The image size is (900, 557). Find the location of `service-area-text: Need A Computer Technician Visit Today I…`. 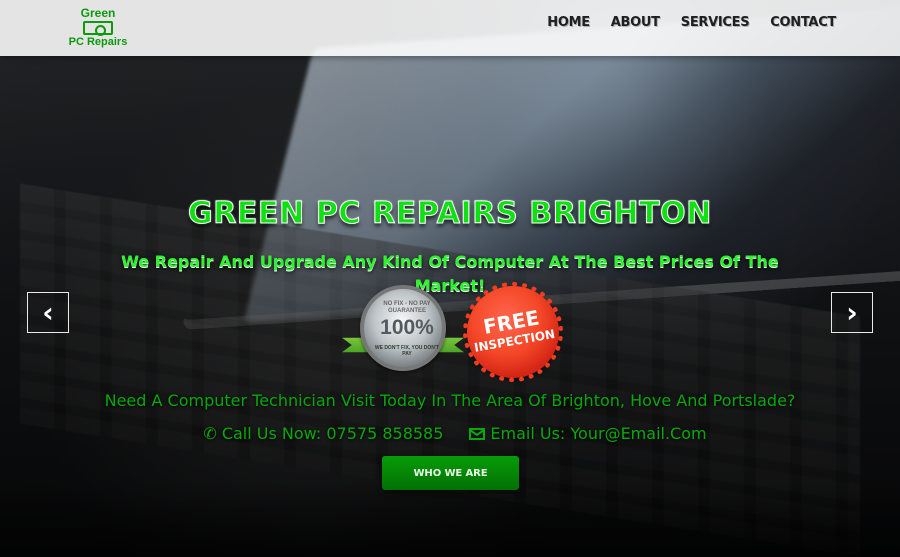

service-area-text: Need A Computer Technician Visit Today I… is located at coordinates (450, 400).